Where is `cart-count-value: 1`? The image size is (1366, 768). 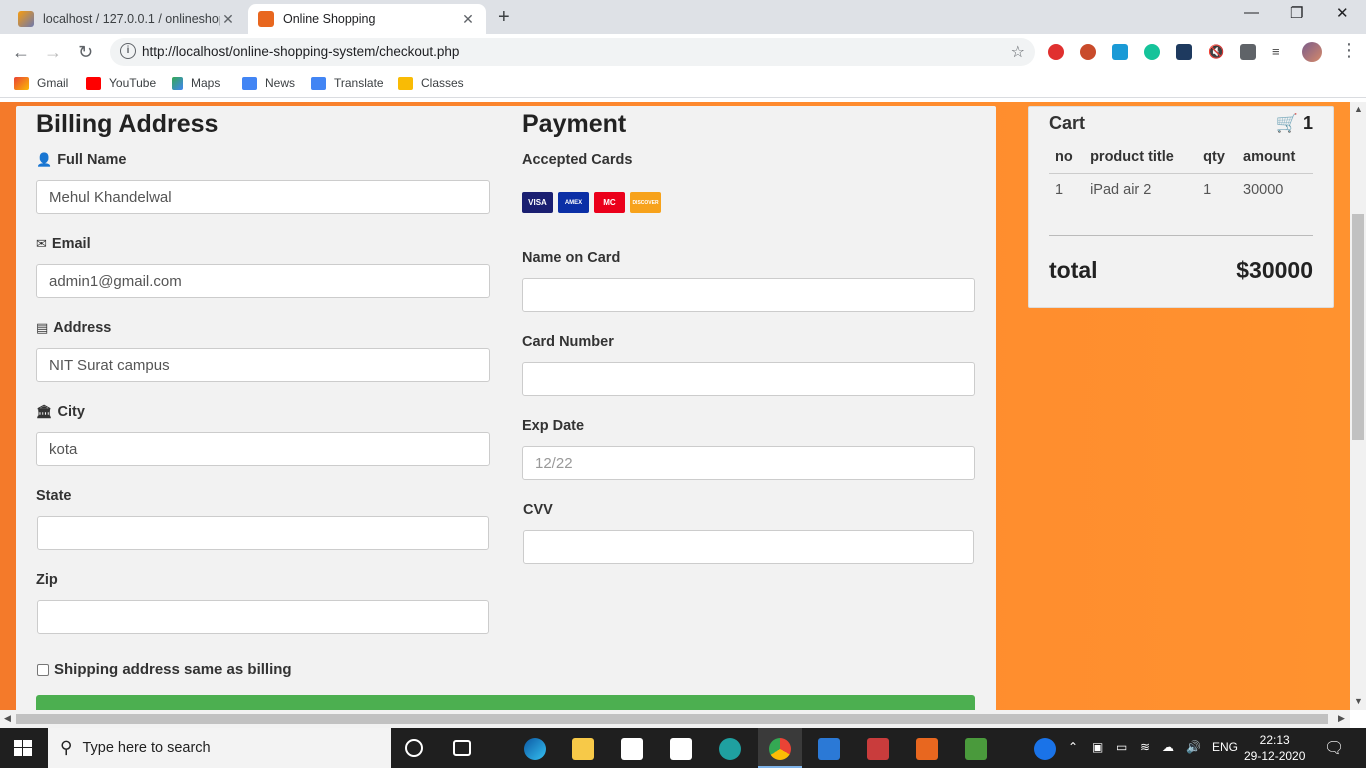 cart-count-value: 1 is located at coordinates (1307, 123).